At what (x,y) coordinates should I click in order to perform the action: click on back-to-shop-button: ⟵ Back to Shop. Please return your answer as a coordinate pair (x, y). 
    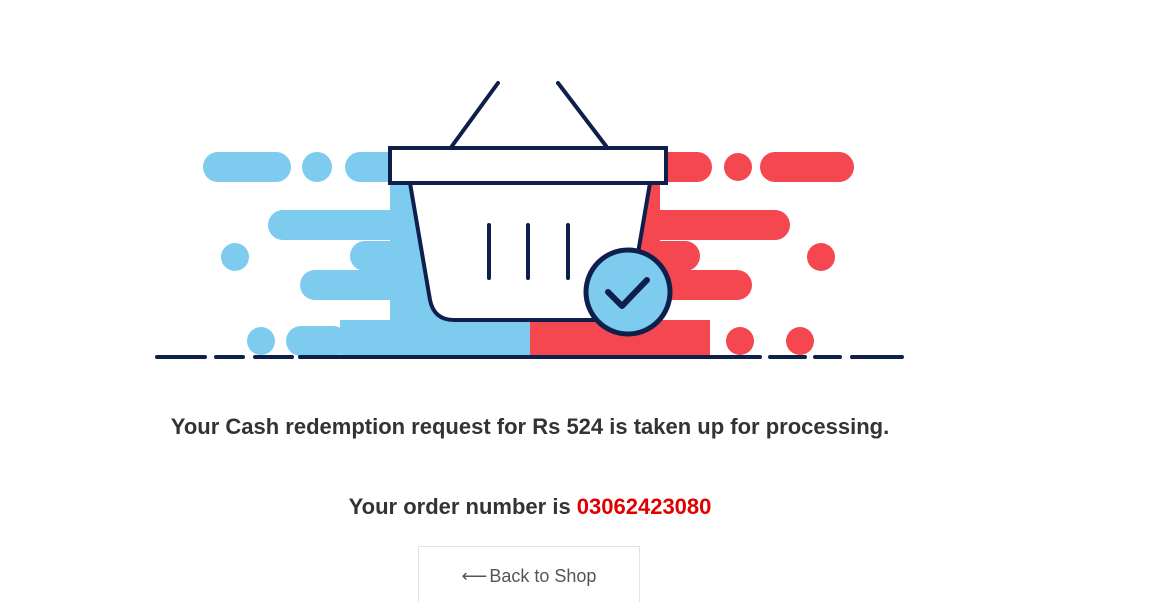
    Looking at the image, I should click on (529, 574).